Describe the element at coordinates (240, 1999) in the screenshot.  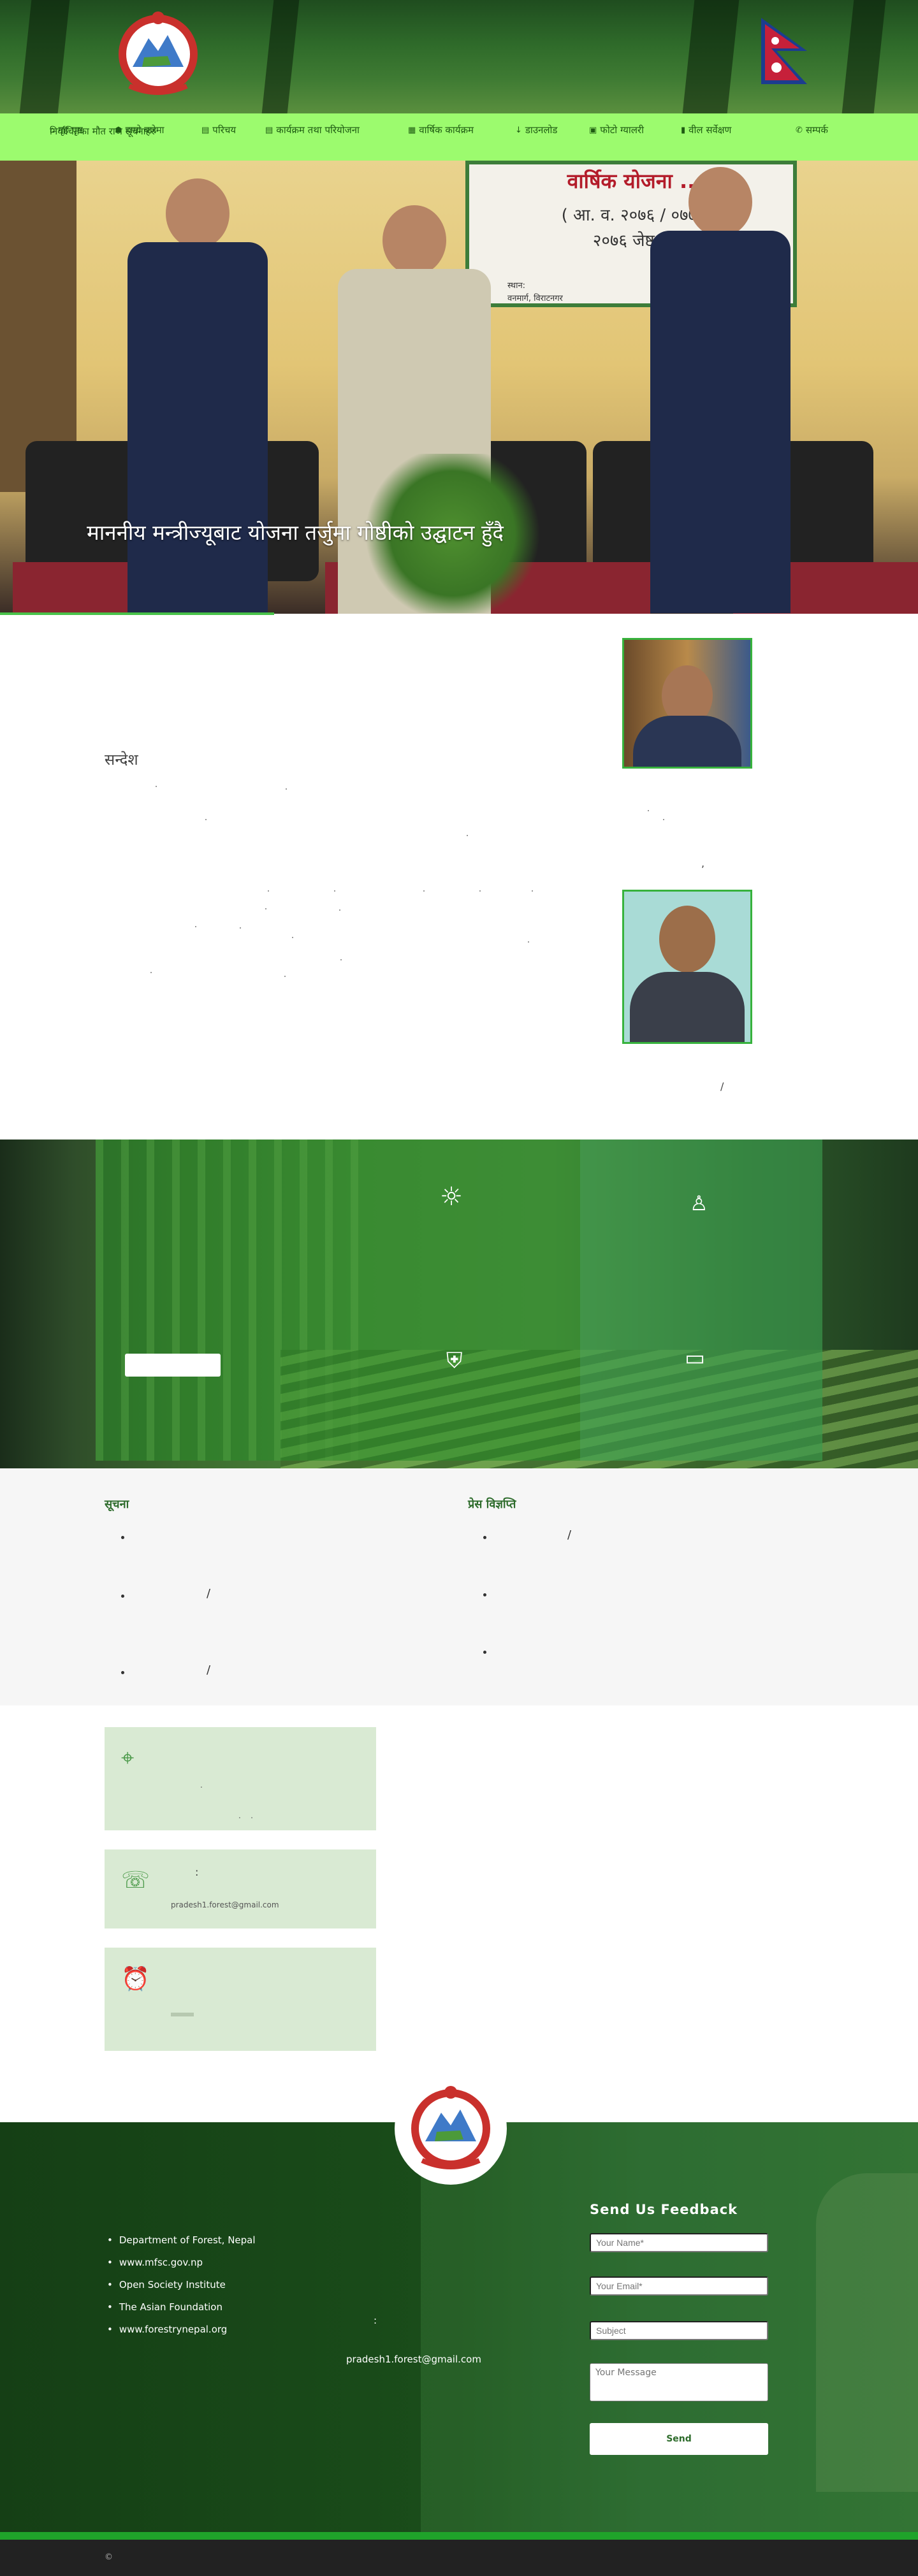
I see `hours-box: ⏰` at that location.